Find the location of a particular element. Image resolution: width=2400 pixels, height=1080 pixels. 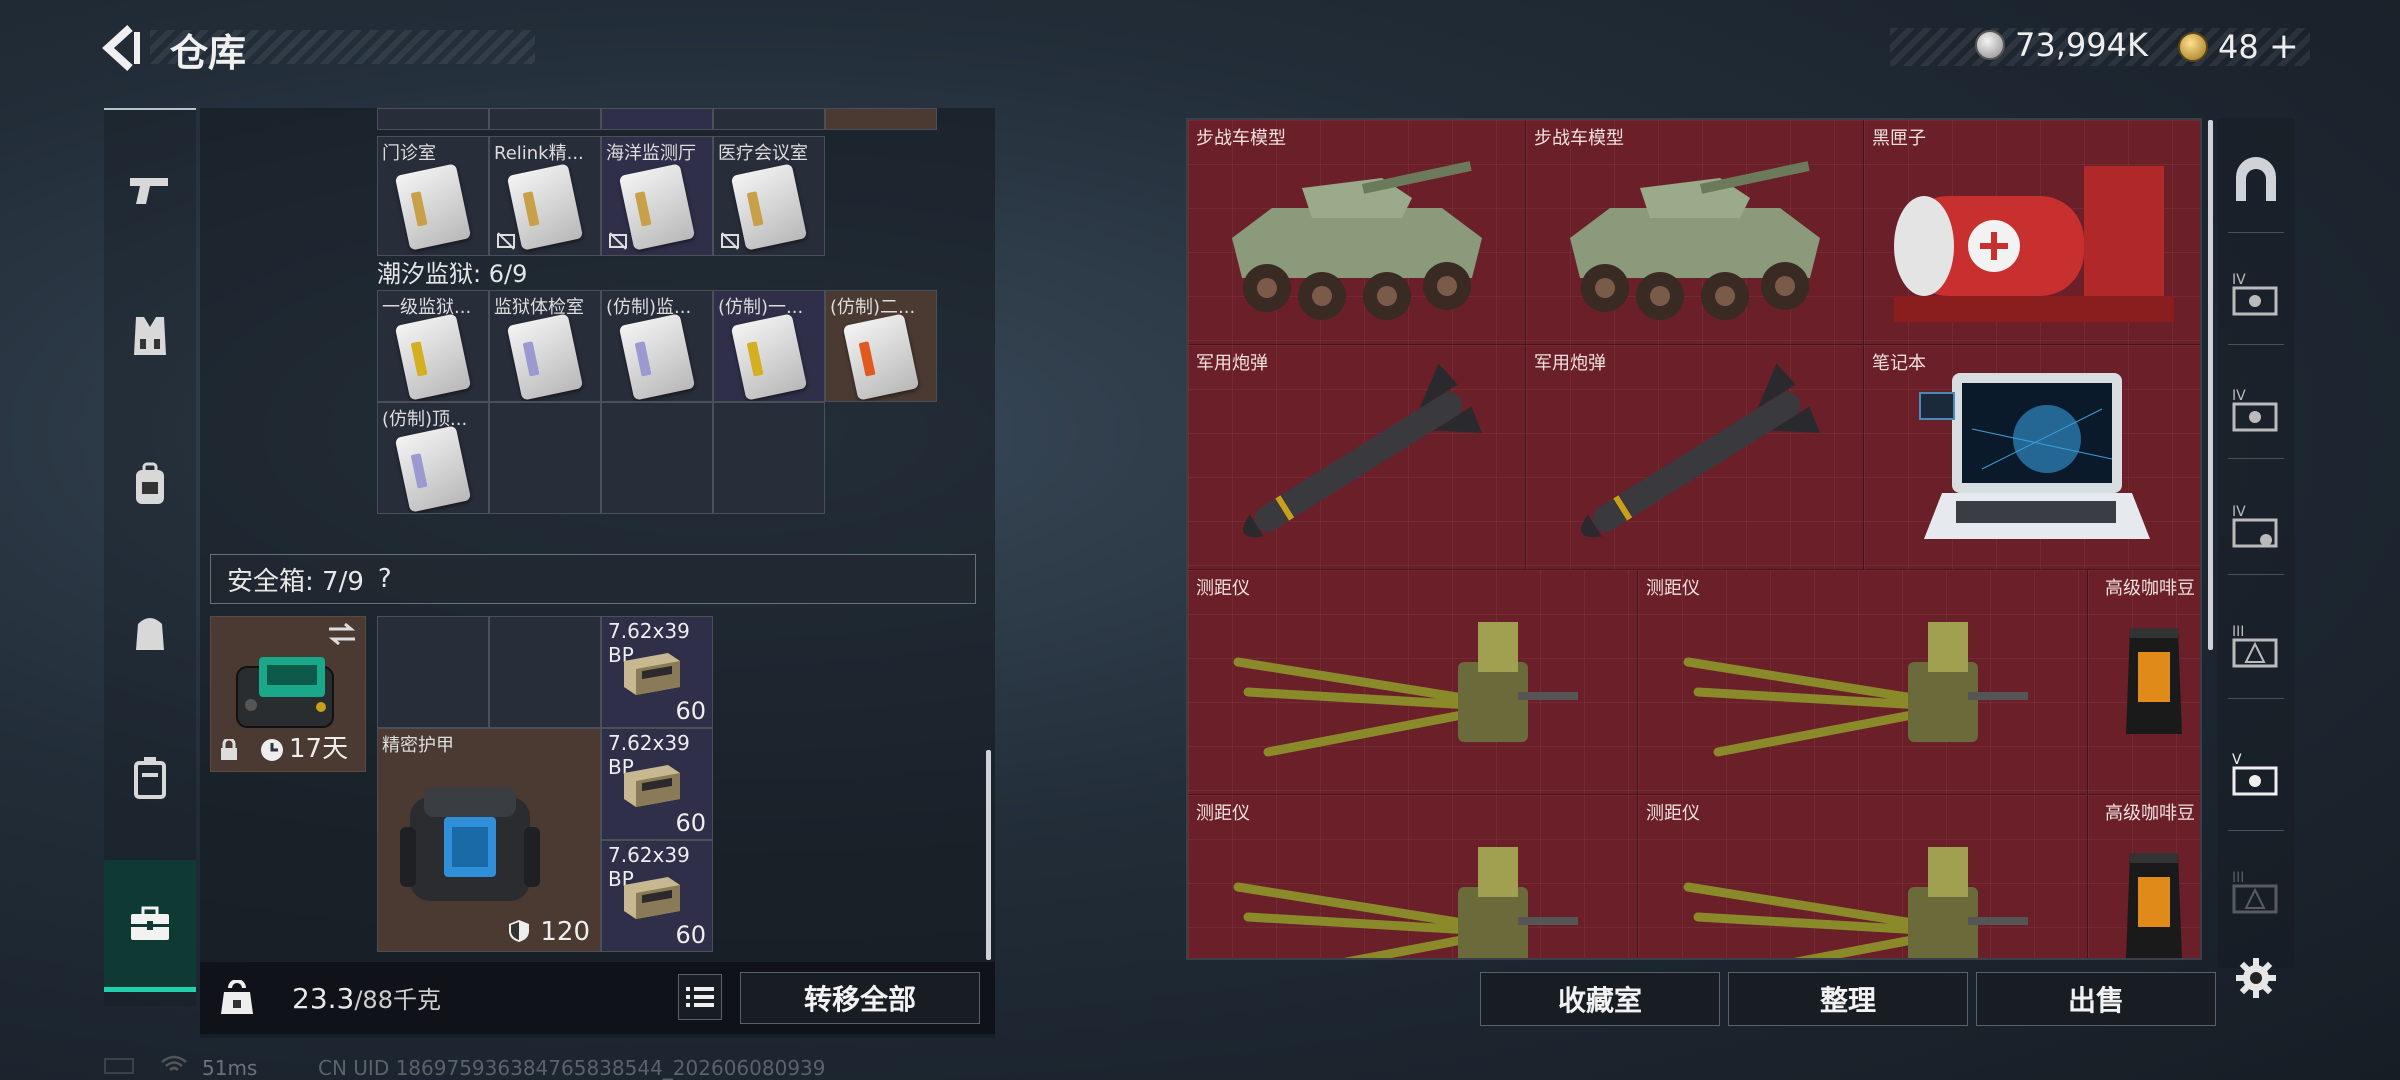

rail-weapons is located at coordinates (150, 190).